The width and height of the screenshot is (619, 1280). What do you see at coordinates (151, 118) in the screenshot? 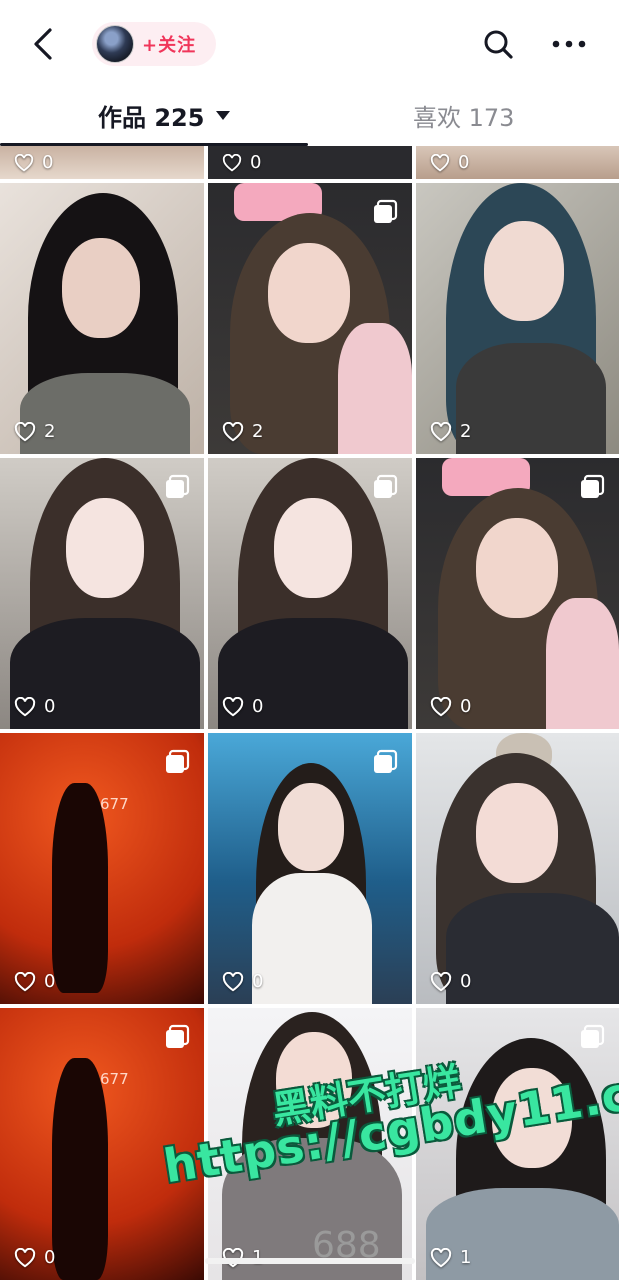
I see `tab-works-label: 作品 225` at bounding box center [151, 118].